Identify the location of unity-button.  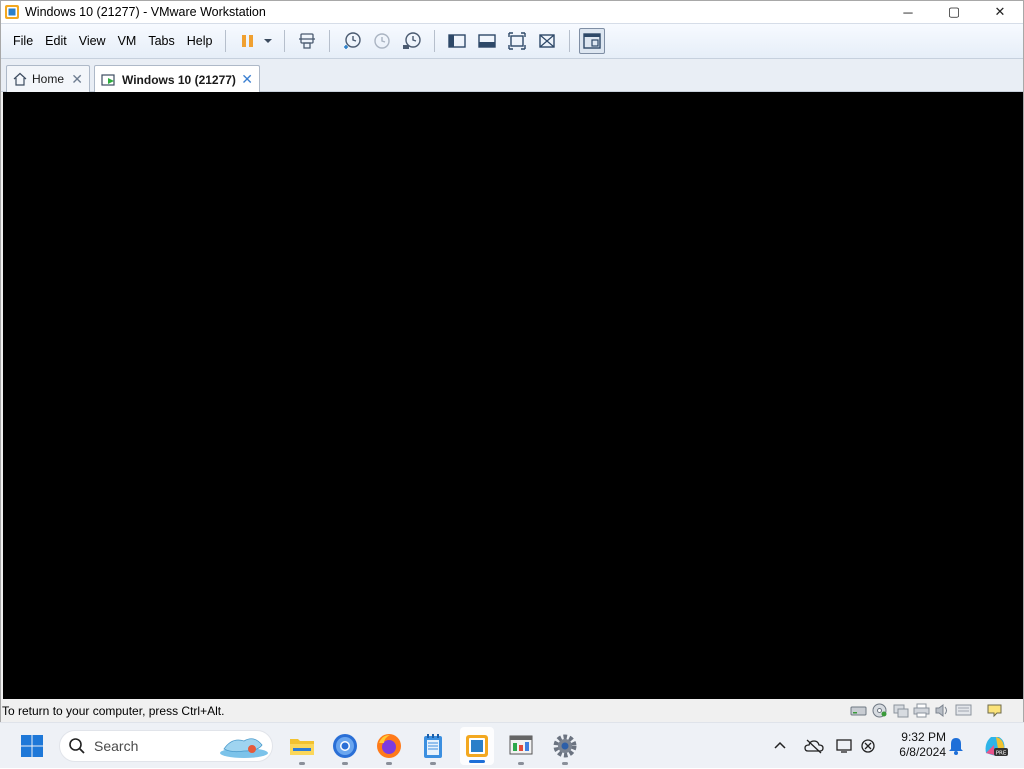
(547, 41).